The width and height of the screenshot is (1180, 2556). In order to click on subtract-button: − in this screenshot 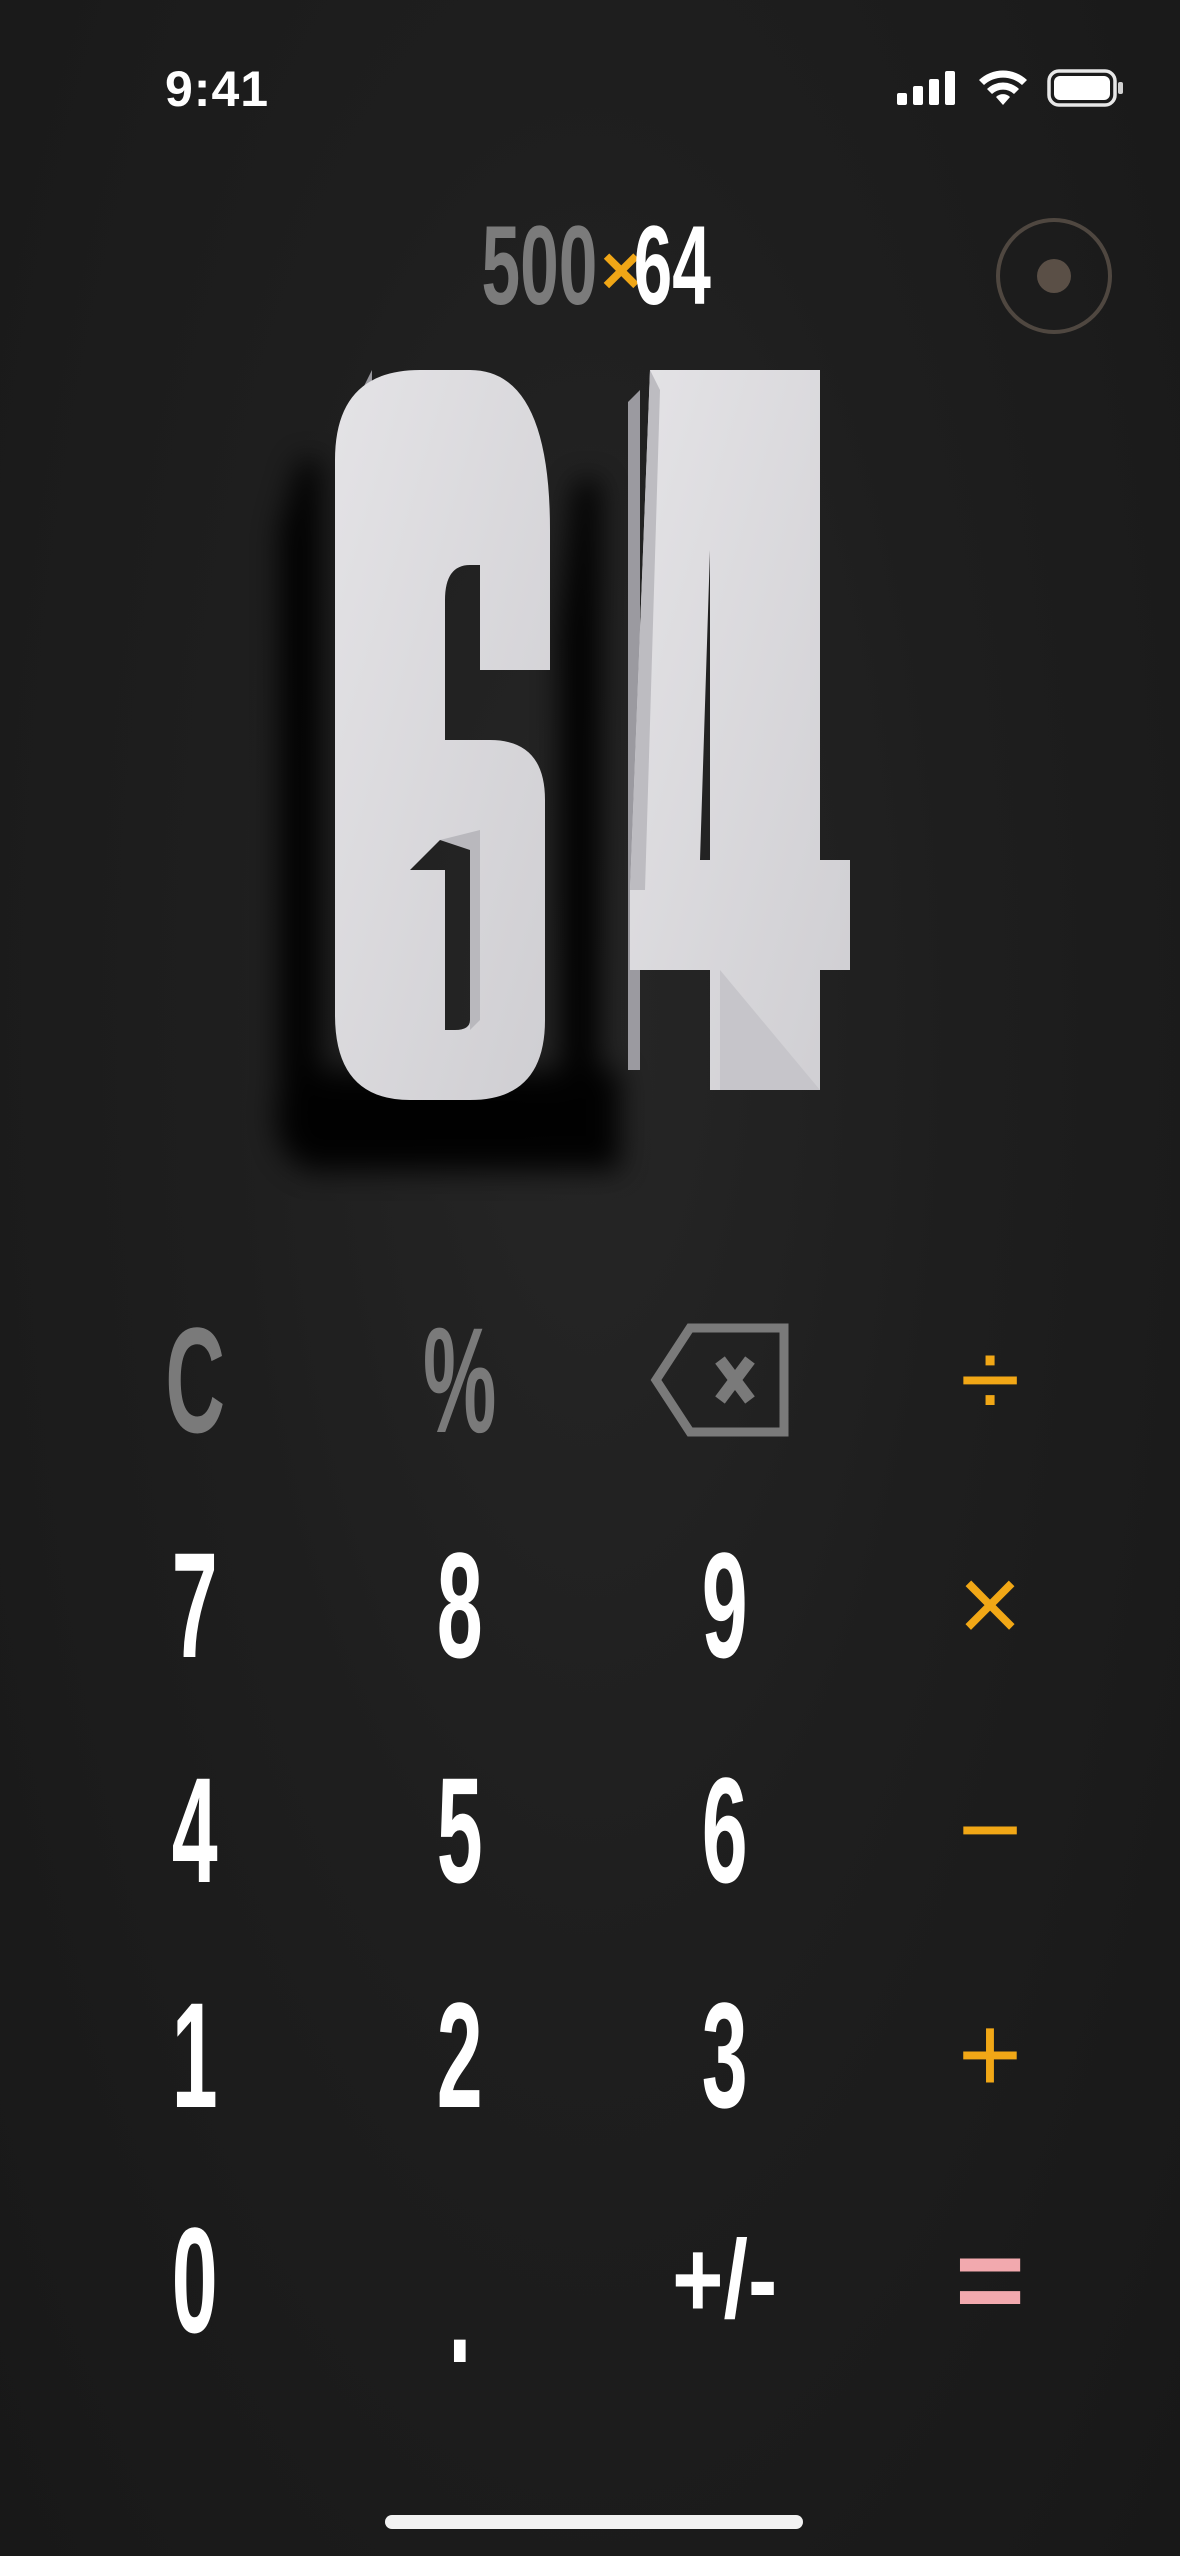, I will do `click(990, 1830)`.